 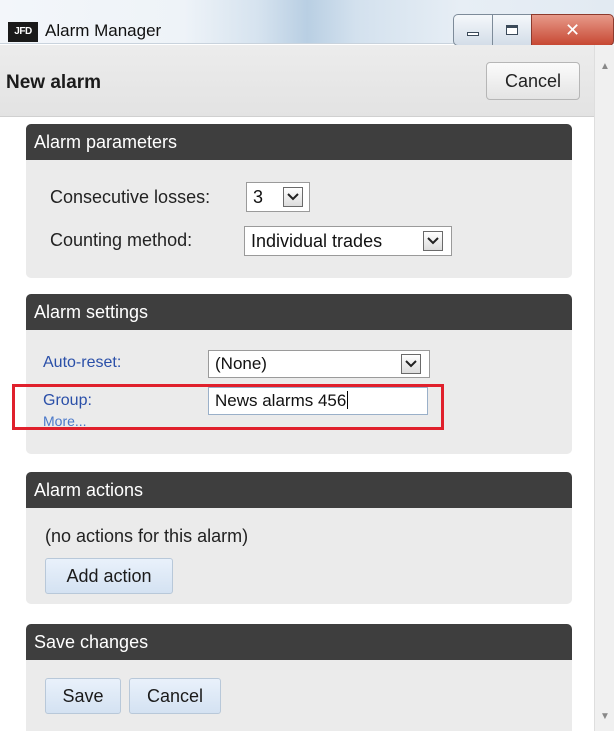 I want to click on auto-reset-value: (None), so click(x=241, y=363).